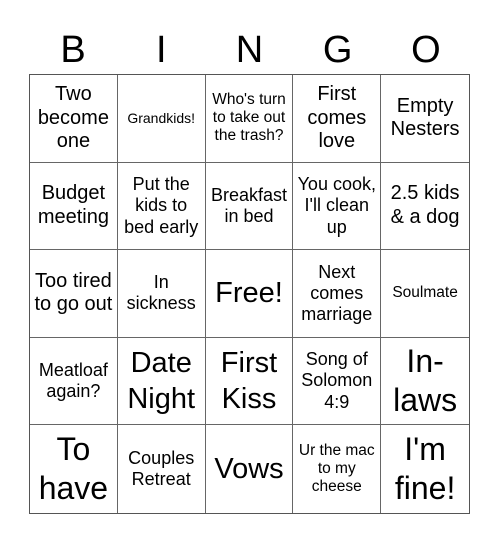  What do you see at coordinates (425, 294) in the screenshot?
I see `bingo-cell: Soulmate` at bounding box center [425, 294].